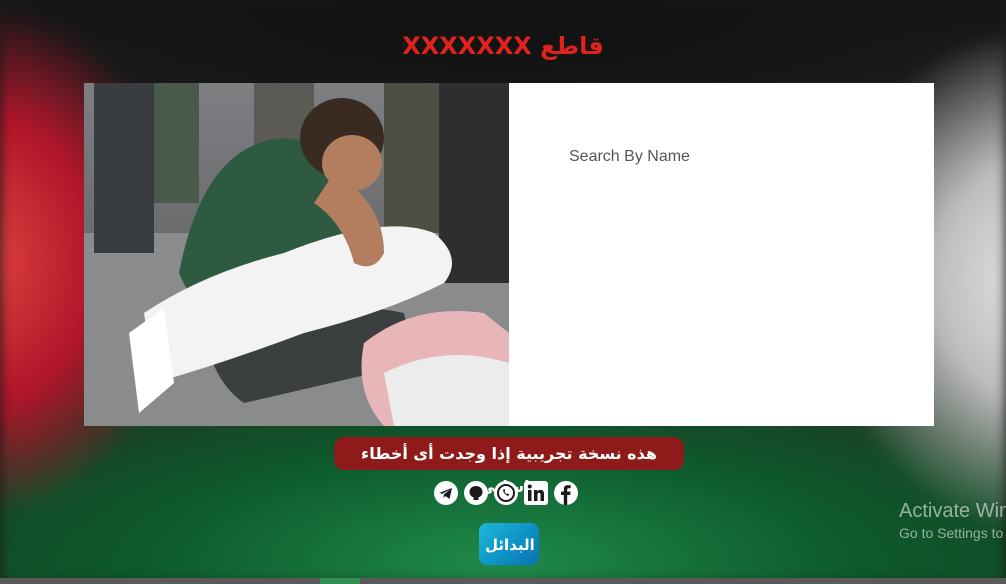 This screenshot has height=584, width=1006. What do you see at coordinates (509, 544) in the screenshot?
I see `alternatives-button: البدائل` at bounding box center [509, 544].